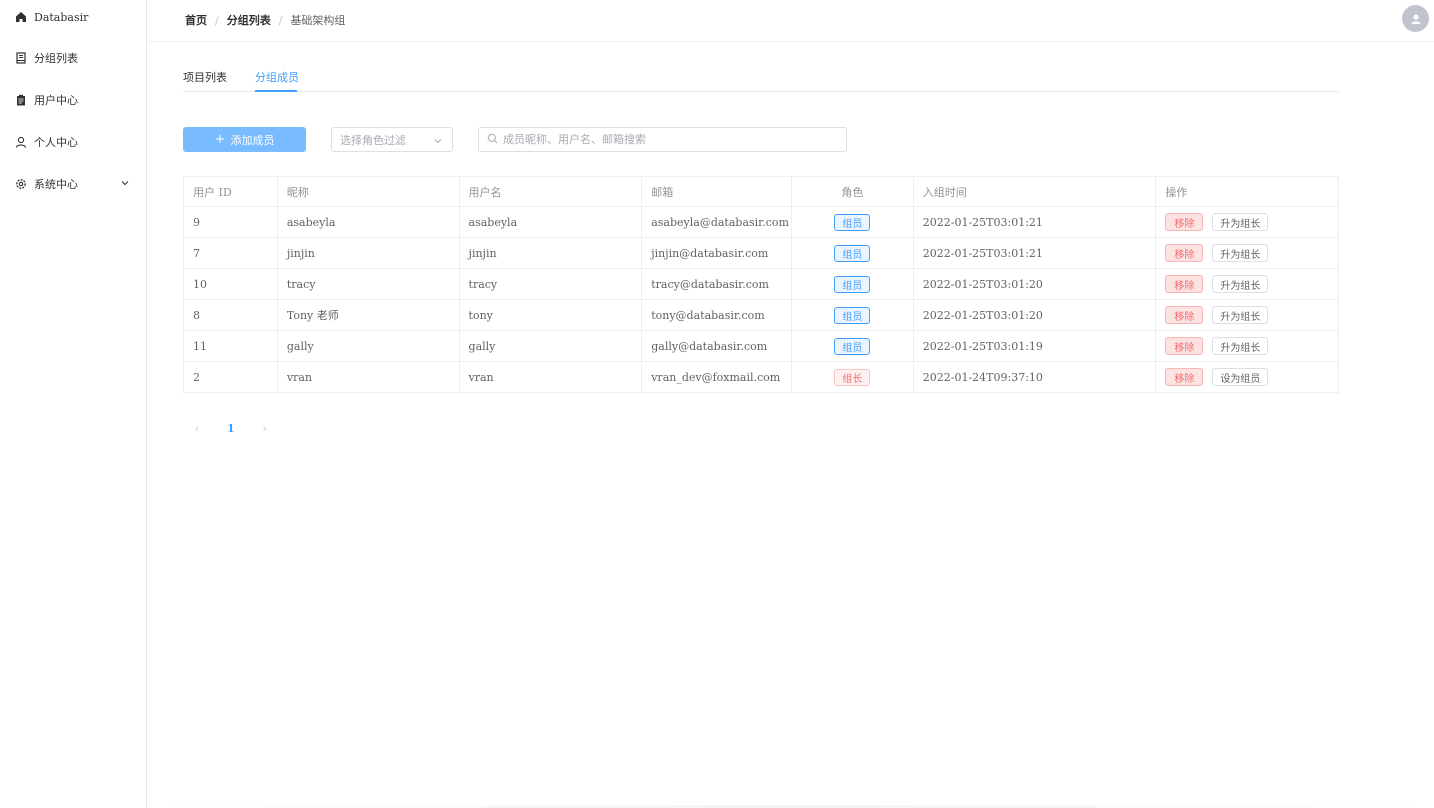 The image size is (1434, 808). What do you see at coordinates (717, 253) in the screenshot?
I see `cell-email: jinjin@databasir.com` at bounding box center [717, 253].